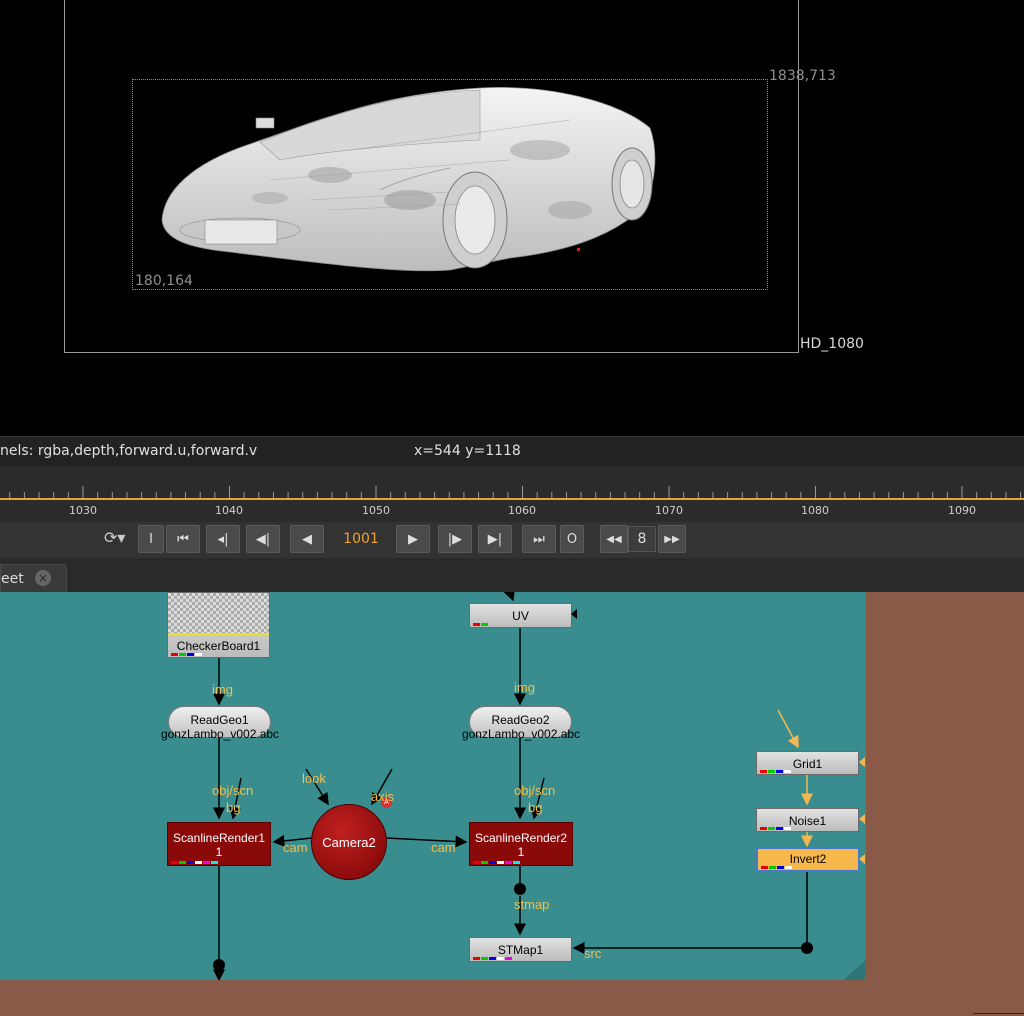 This screenshot has width=1024, height=1016. I want to click on node-label: CheckerBoard1, so click(218, 646).